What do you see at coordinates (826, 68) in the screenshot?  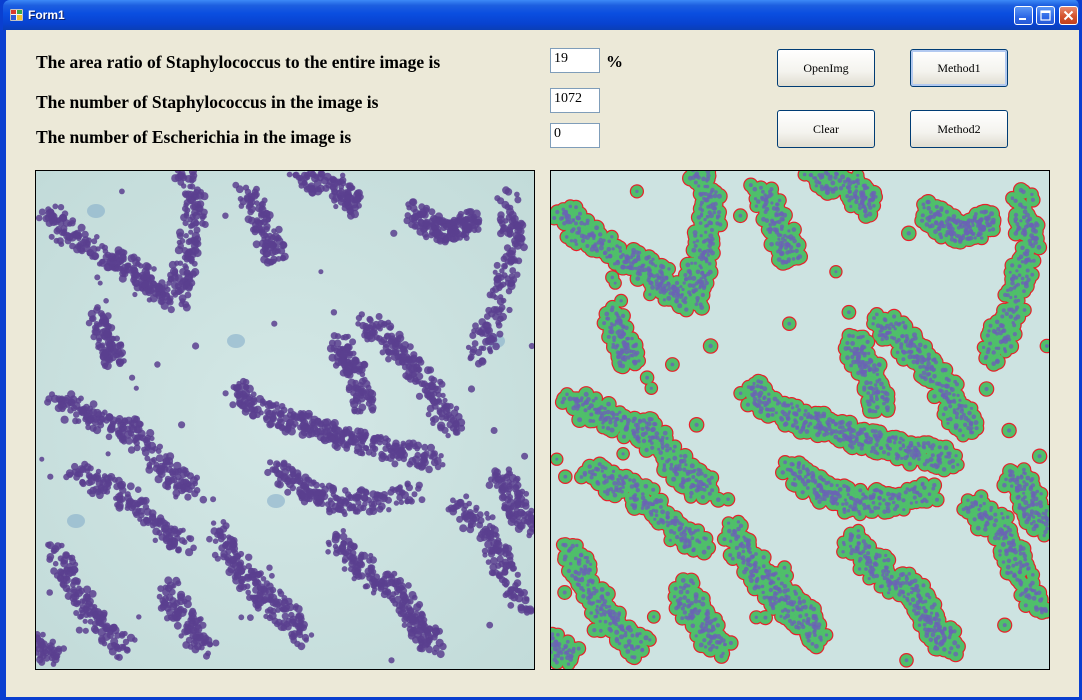 I see `open-img-button: OpenImg` at bounding box center [826, 68].